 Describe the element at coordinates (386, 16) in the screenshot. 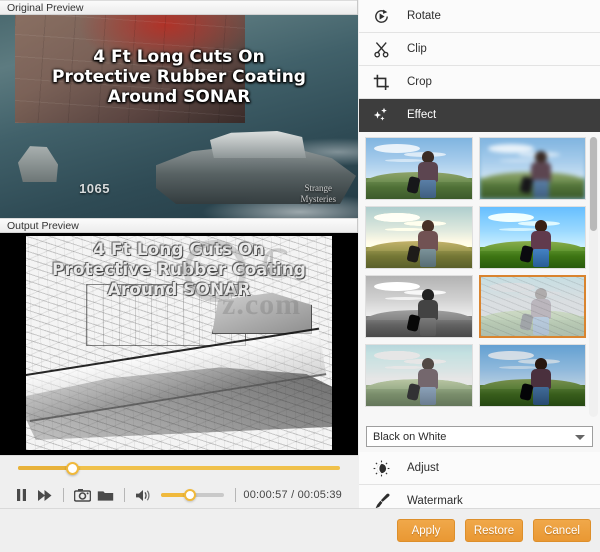

I see `rotate-icon` at that location.